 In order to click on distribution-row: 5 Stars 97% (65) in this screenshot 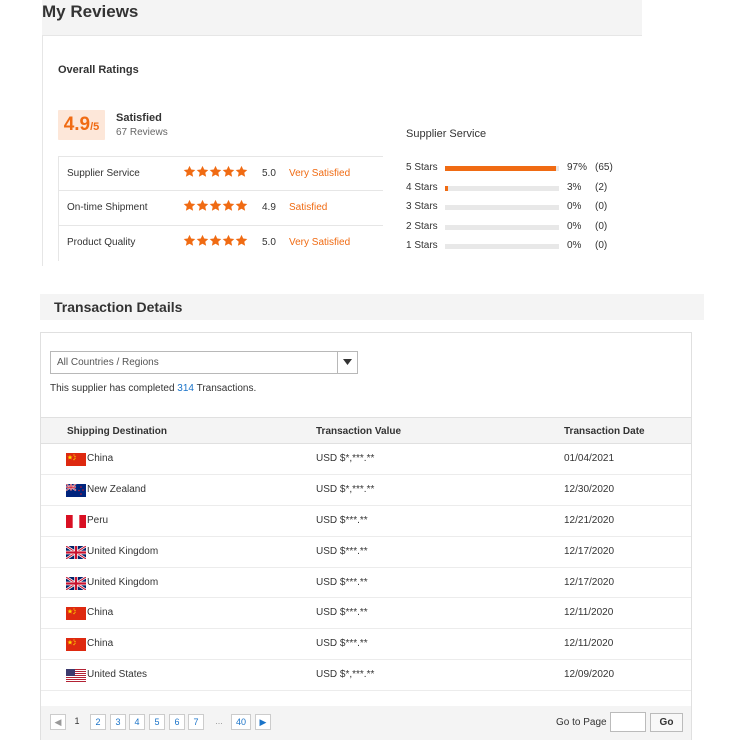, I will do `click(521, 170)`.